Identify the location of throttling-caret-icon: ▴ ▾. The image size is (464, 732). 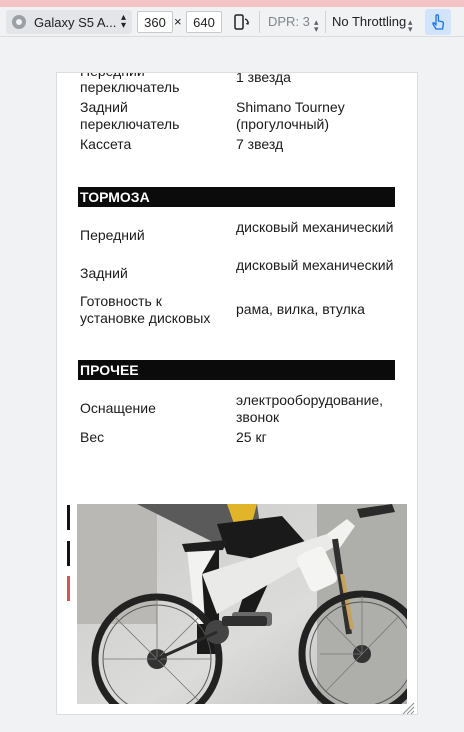
(410, 25).